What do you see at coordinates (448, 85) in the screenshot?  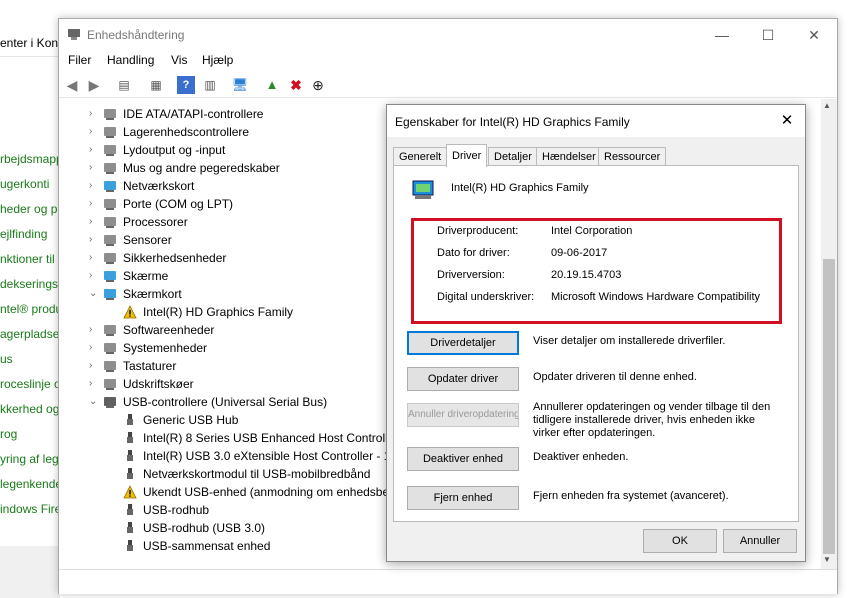 I see `toolbar: ◀ ▶ ▤ ▦ ? ▥ 🖥 ▲ ✖ ⊕` at bounding box center [448, 85].